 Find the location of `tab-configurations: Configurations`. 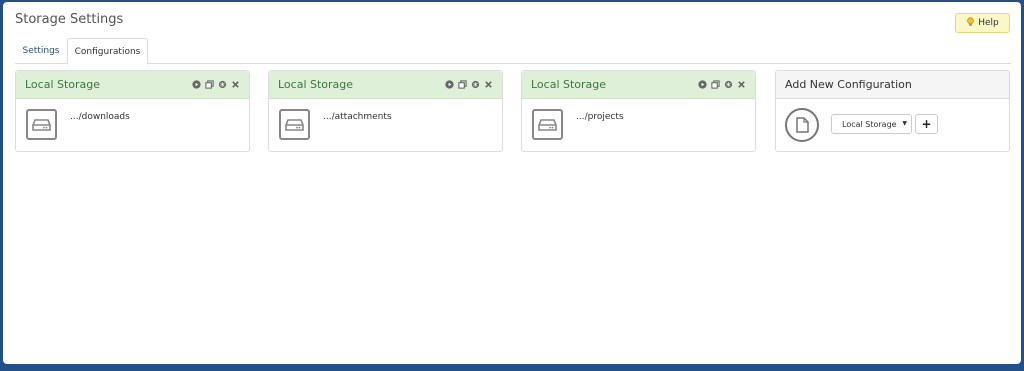

tab-configurations: Configurations is located at coordinates (107, 51).